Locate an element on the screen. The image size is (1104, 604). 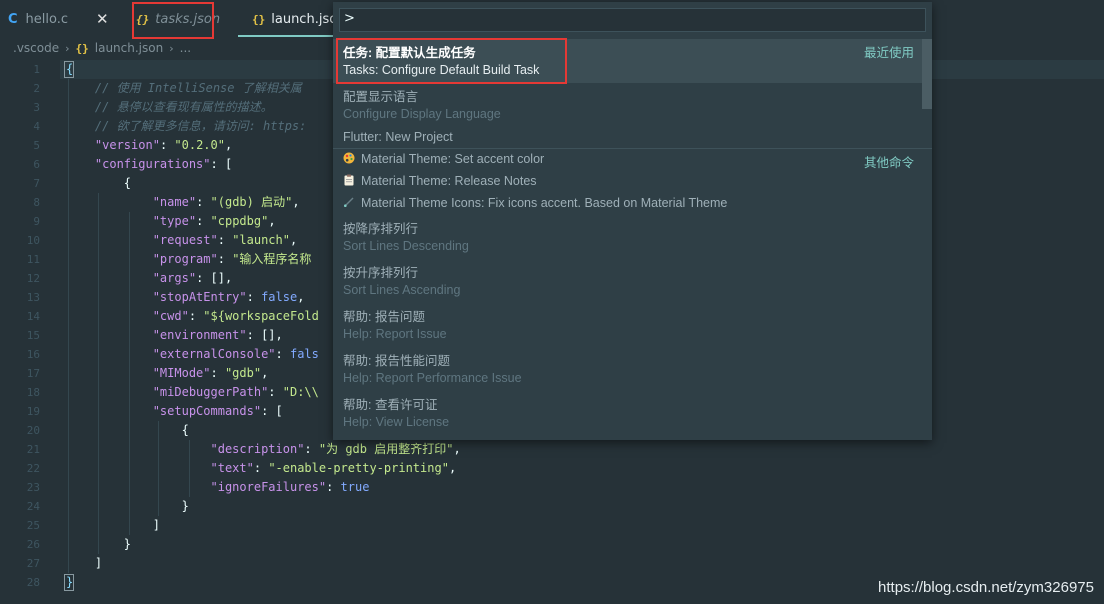
command-subtitle: Sort Lines Ascending is located at coordinates (402, 290).